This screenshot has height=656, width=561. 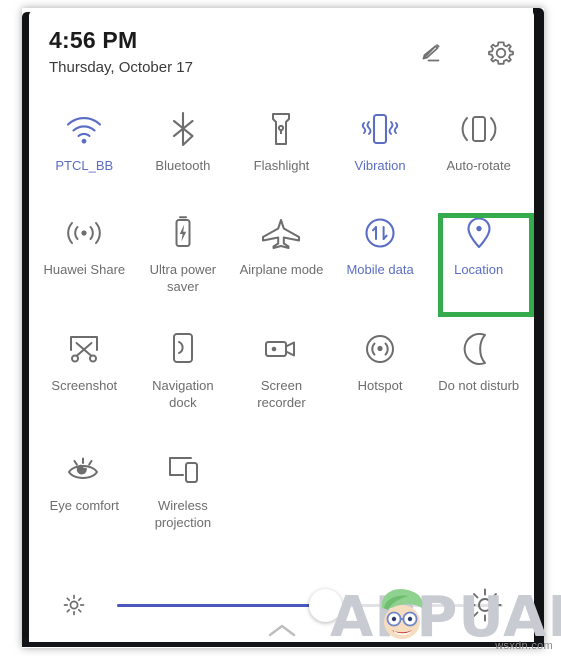 What do you see at coordinates (183, 129) in the screenshot?
I see `bluetooth-icon` at bounding box center [183, 129].